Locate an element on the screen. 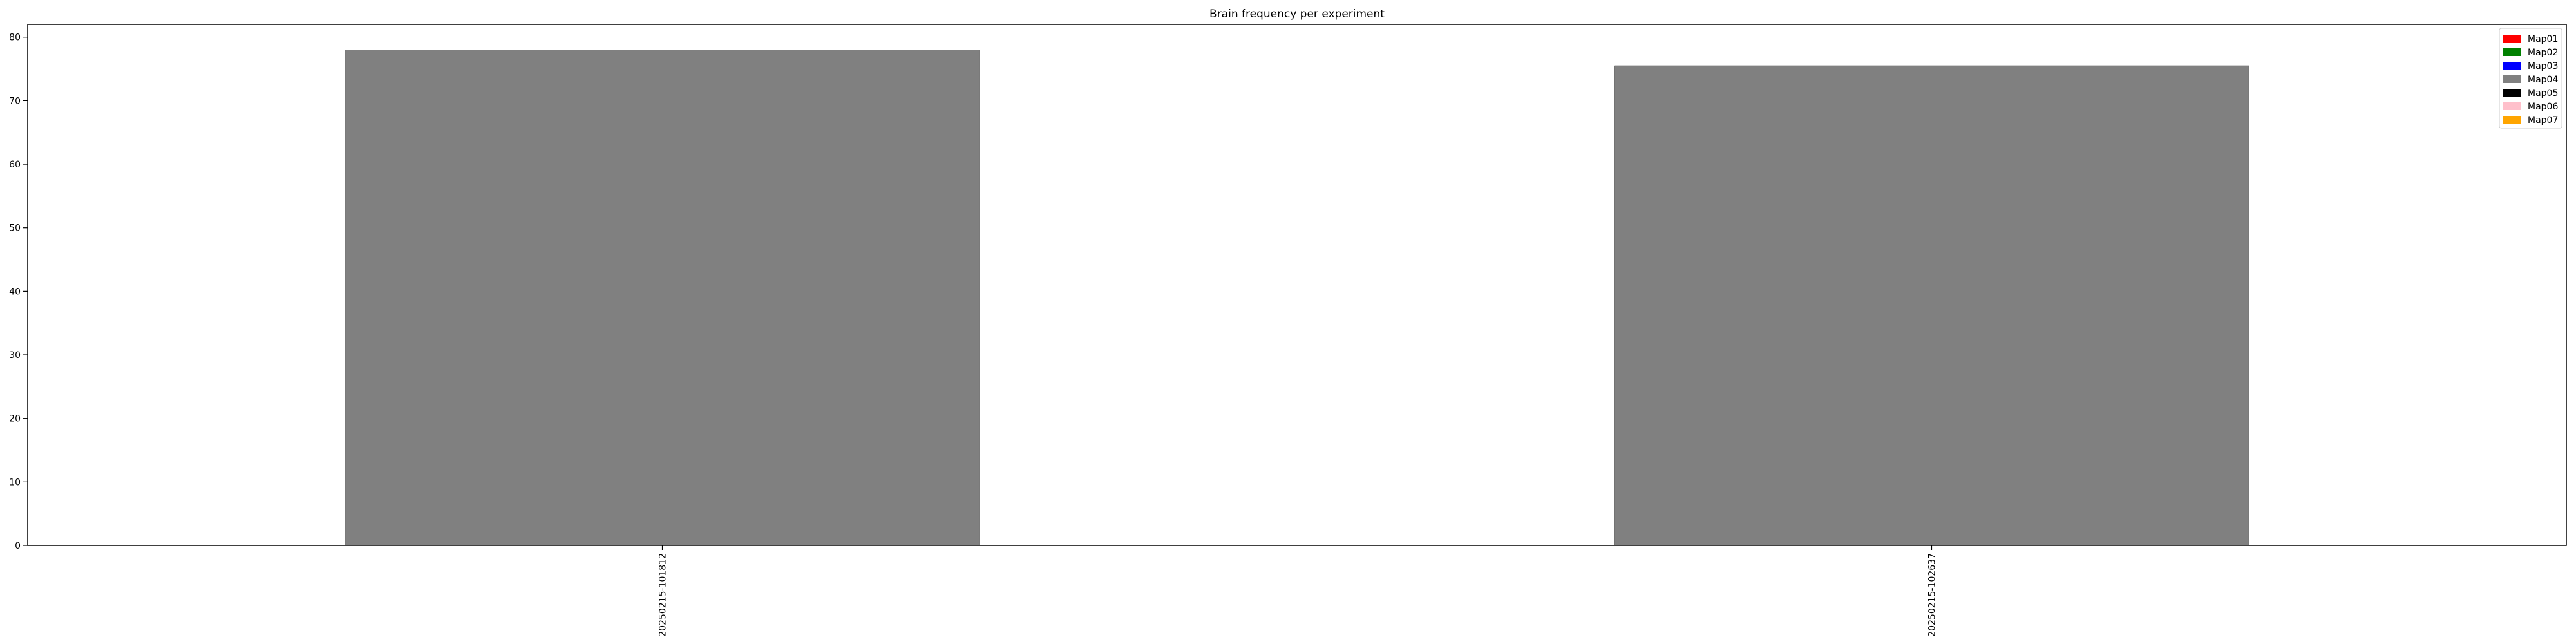 The image size is (2576, 644). y-tick-label: 20 is located at coordinates (15, 419).